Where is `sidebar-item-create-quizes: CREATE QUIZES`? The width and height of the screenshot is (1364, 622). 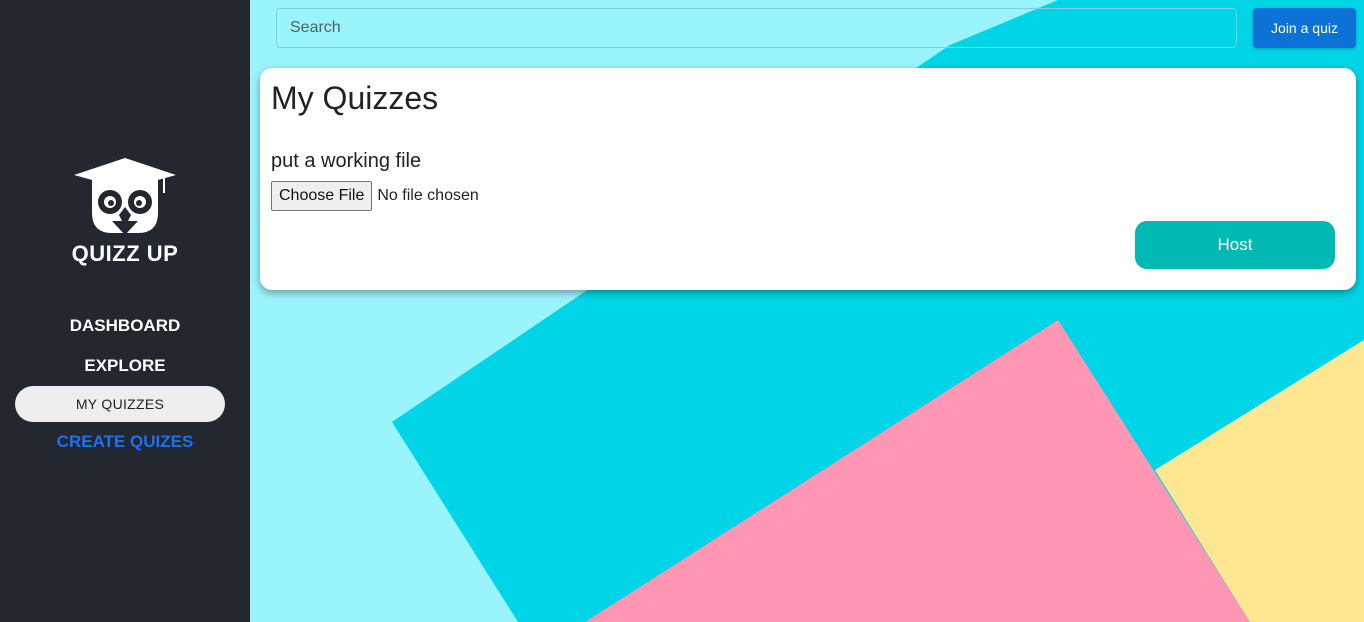 sidebar-item-create-quizes: CREATE QUIZES is located at coordinates (125, 442).